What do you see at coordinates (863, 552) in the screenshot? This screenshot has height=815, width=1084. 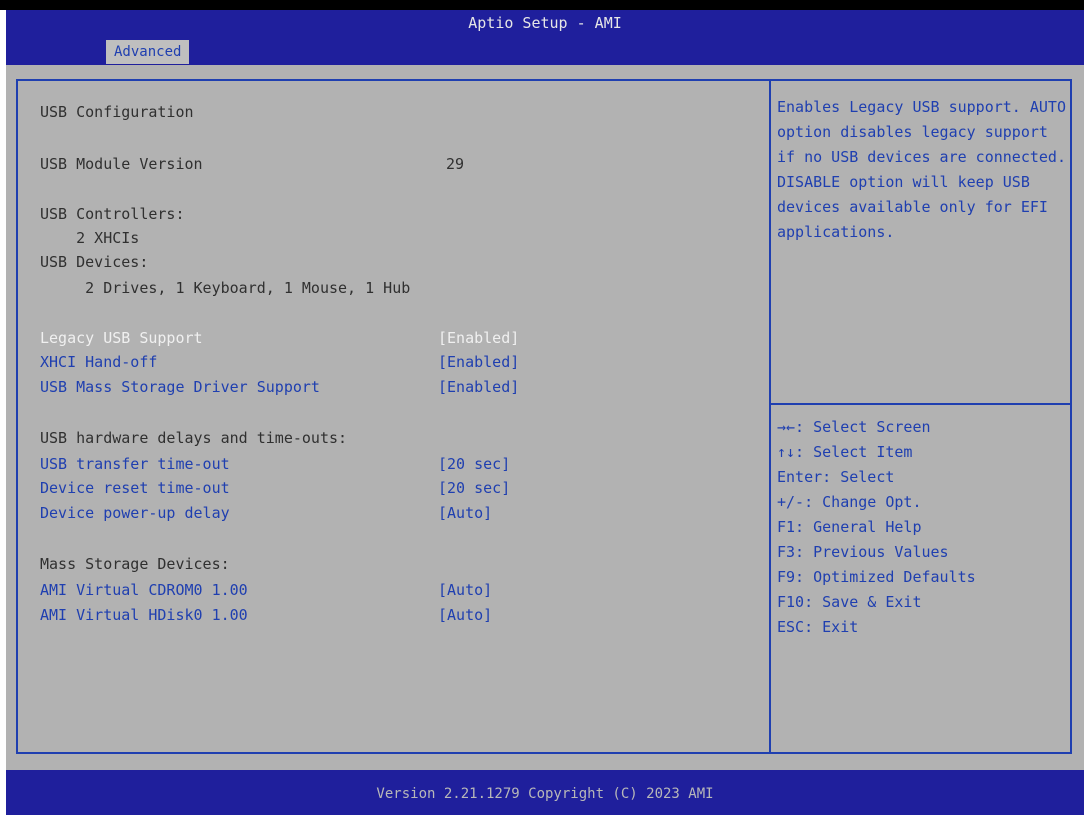 I see `key-previous-values: F3: Previous Values` at bounding box center [863, 552].